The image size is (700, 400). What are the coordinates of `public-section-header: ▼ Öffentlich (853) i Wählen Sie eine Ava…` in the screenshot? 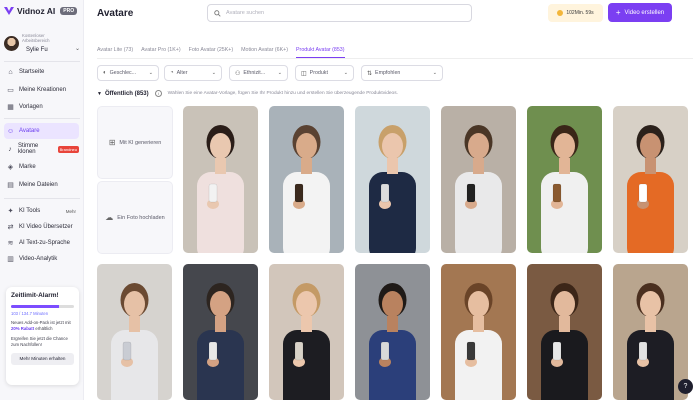 It's located at (247, 93).